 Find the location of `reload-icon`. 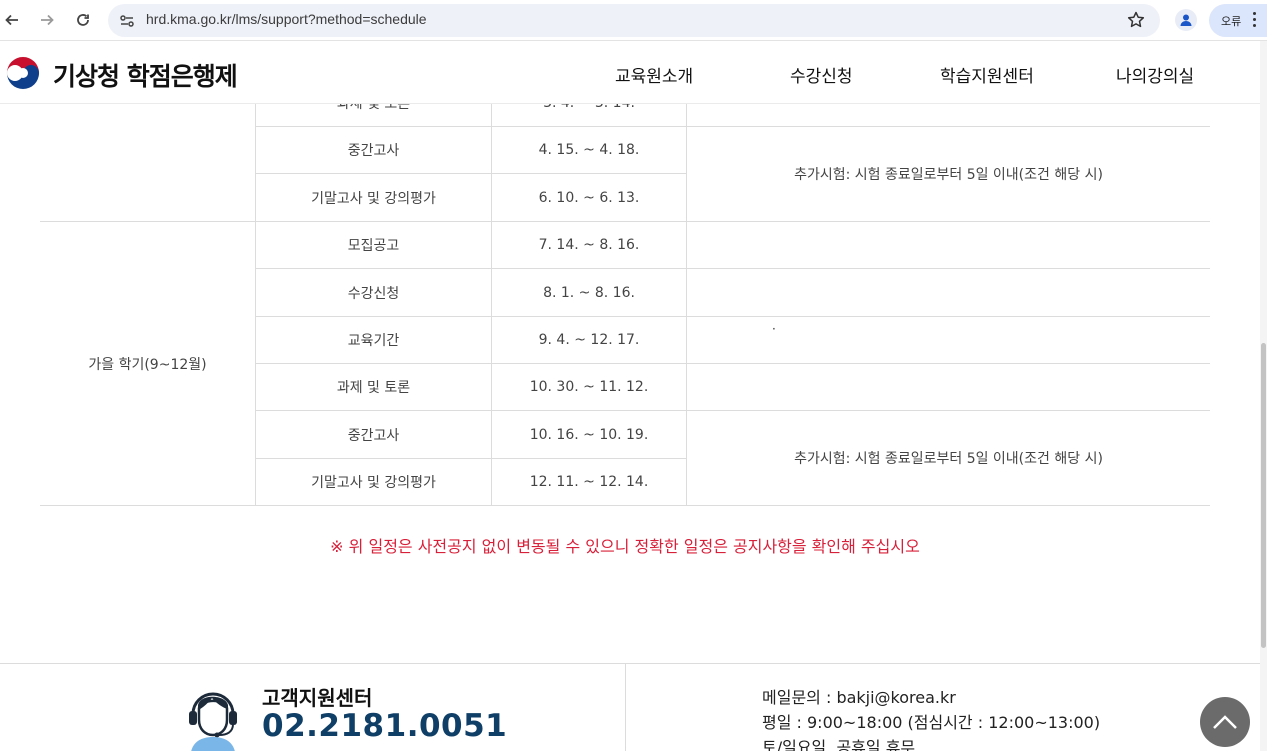

reload-icon is located at coordinates (83, 20).